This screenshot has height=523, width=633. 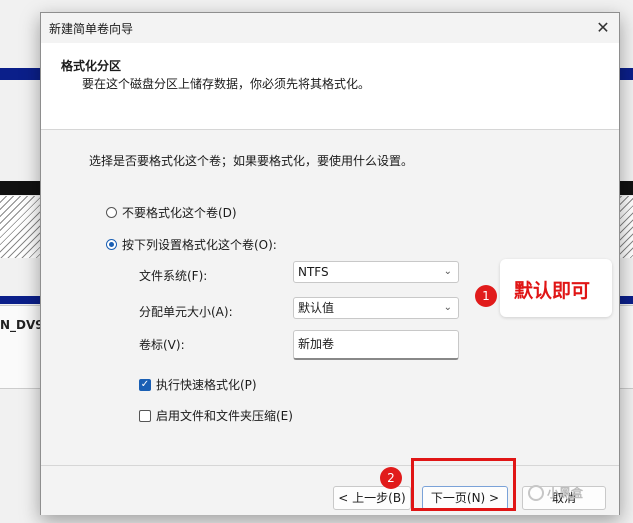 I want to click on volume-label-value: 新加卷, so click(x=316, y=344).